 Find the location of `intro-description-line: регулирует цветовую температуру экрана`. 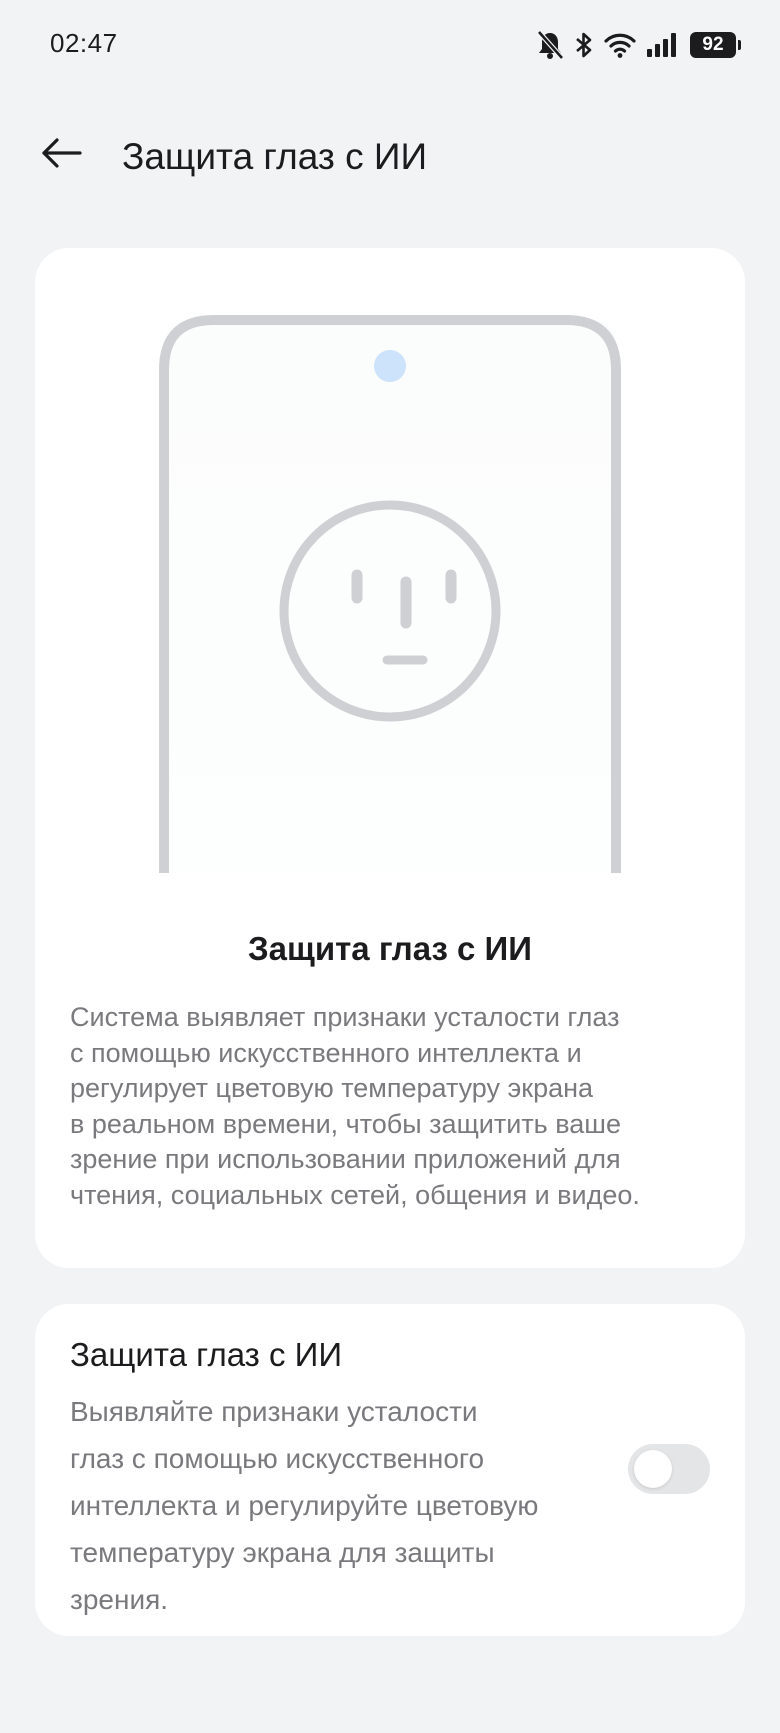

intro-description-line: регулирует цветовую температуру экрана is located at coordinates (332, 1088).